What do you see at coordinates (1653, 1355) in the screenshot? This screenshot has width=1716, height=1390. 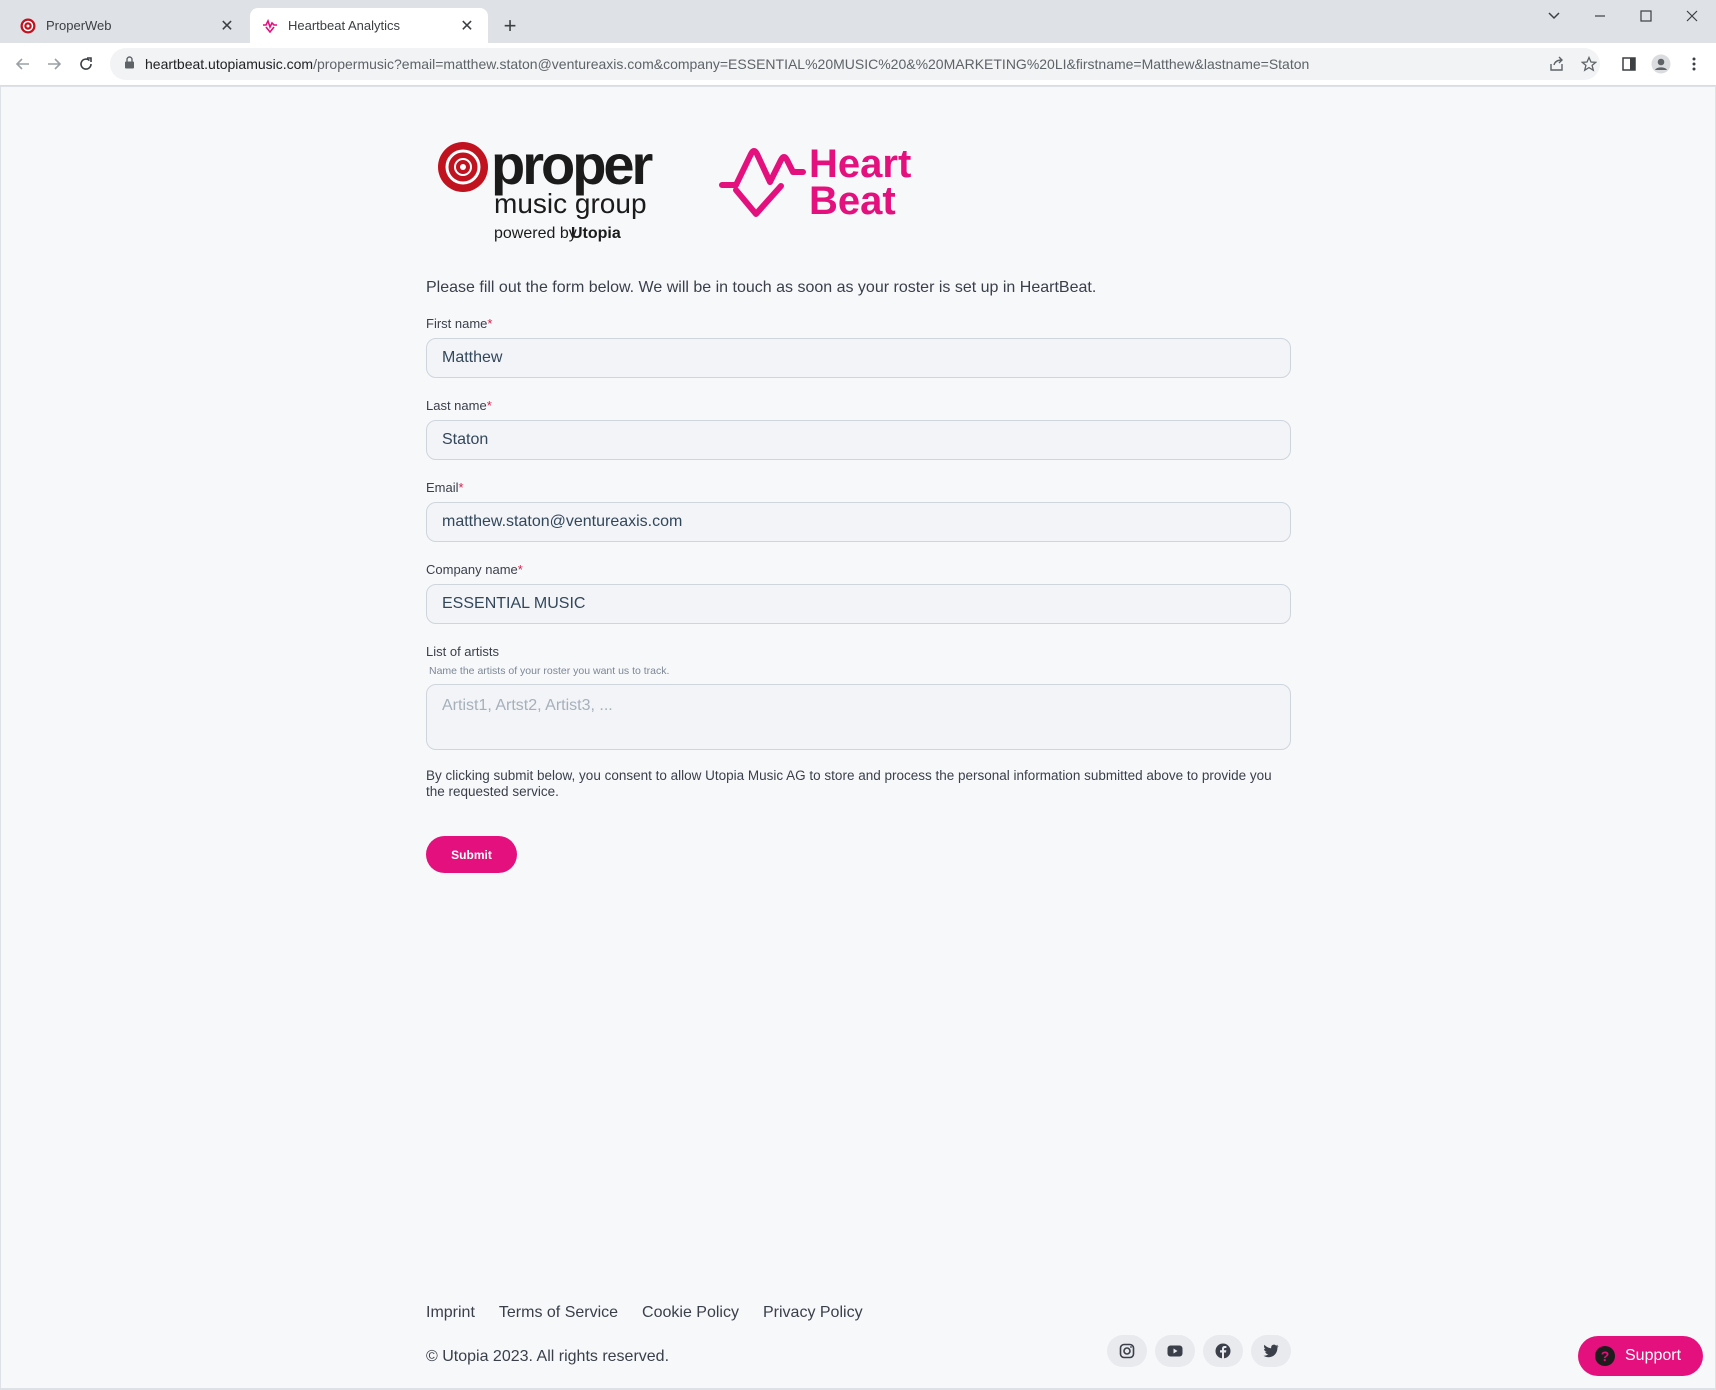 I see `support-label: Support` at bounding box center [1653, 1355].